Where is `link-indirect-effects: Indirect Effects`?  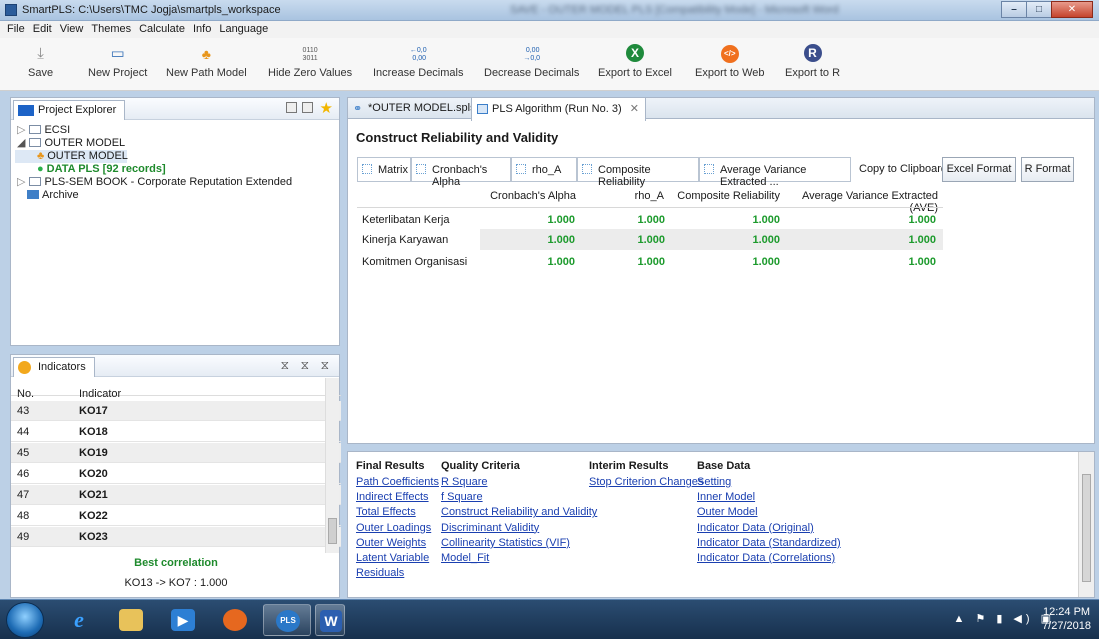
link-indirect-effects: Indirect Effects is located at coordinates (397, 497).